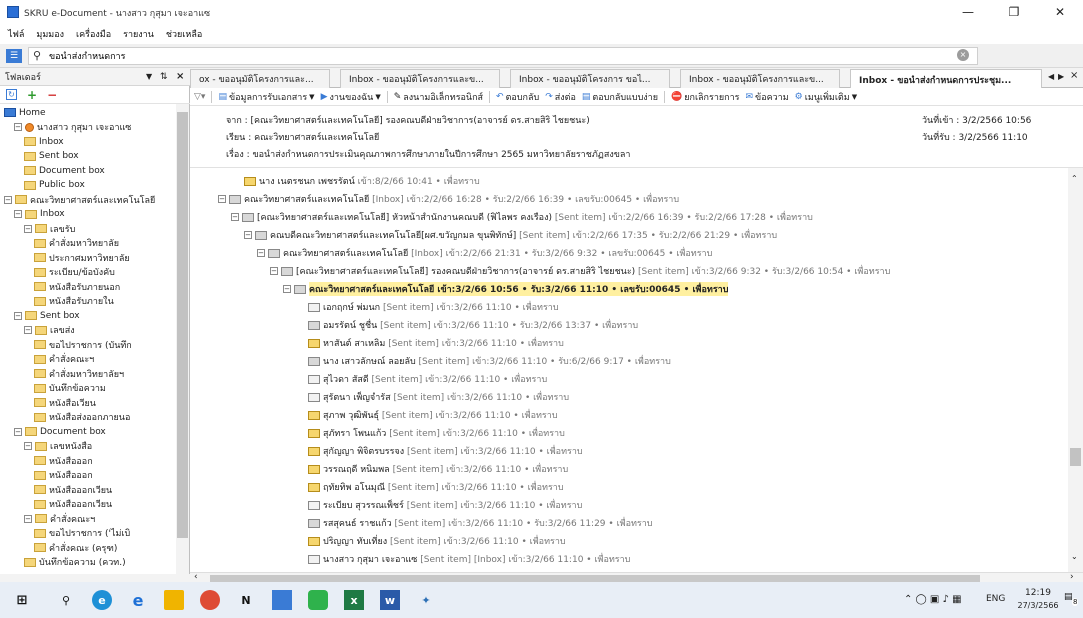 The image size is (1083, 618). I want to click on folder-tree-item: Document box, so click(64, 170).